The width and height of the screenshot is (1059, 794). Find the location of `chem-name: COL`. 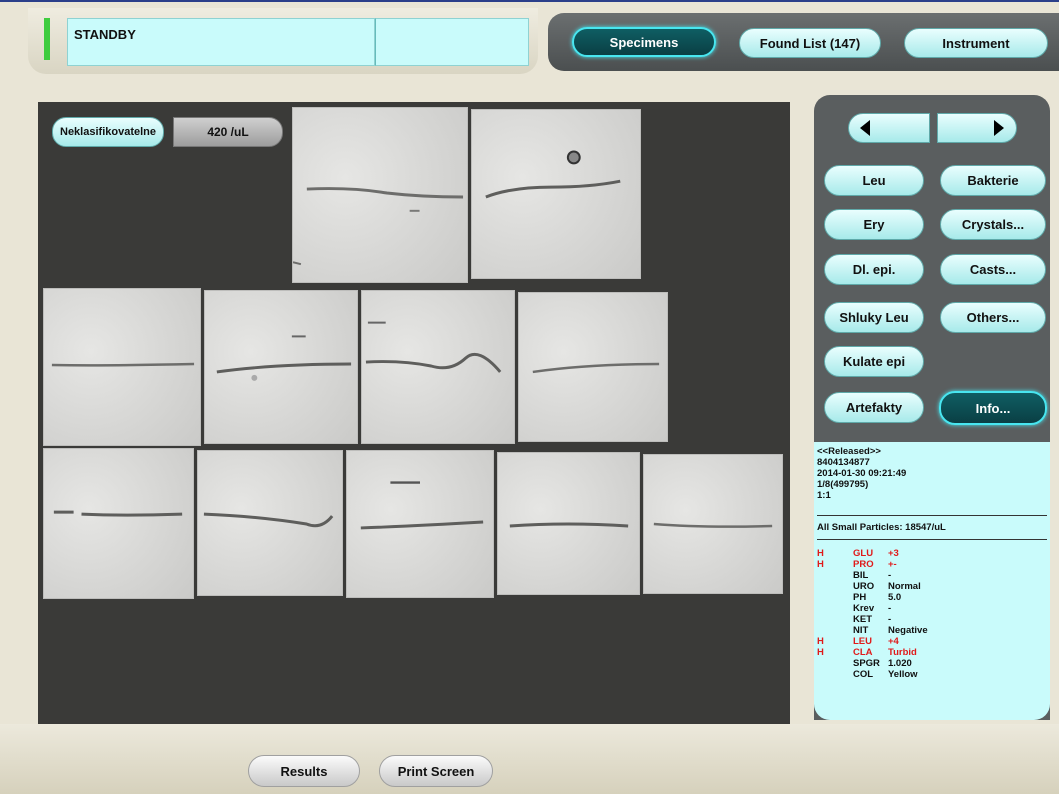

chem-name: COL is located at coordinates (863, 674).